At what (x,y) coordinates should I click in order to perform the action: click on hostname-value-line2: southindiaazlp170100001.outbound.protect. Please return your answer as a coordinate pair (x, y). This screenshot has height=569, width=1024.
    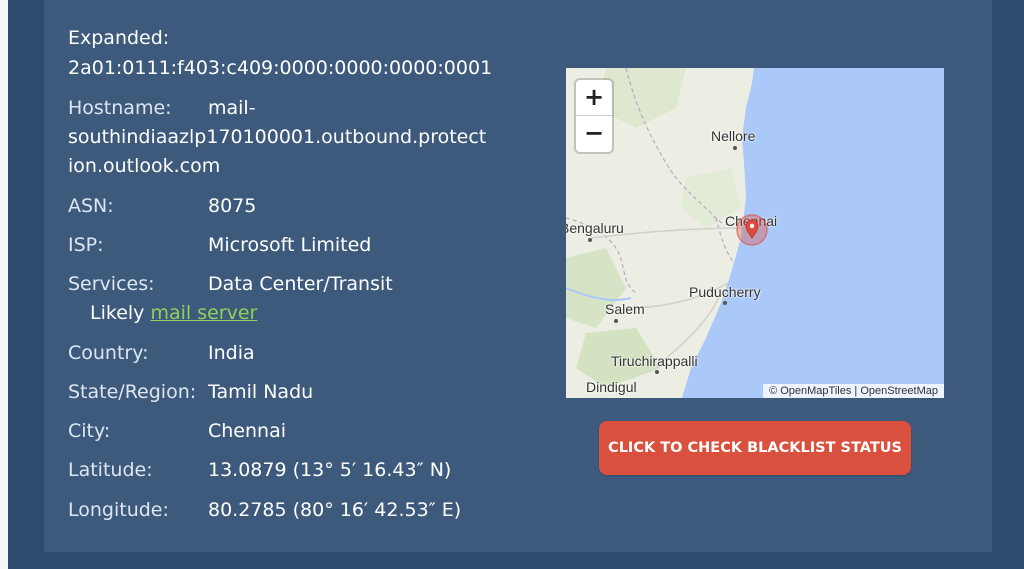
    Looking at the image, I should click on (277, 137).